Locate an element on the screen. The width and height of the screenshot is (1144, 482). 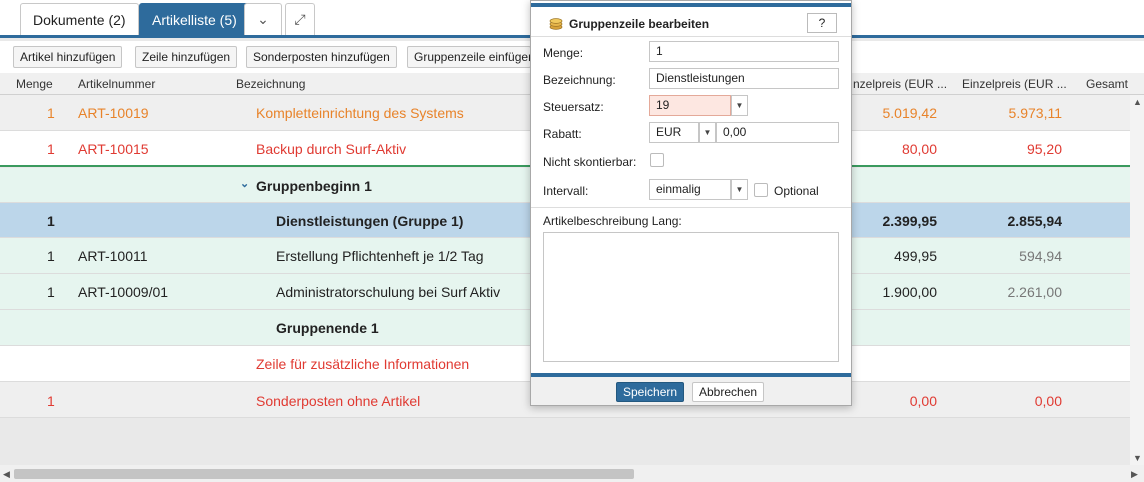
dialog-title: Gruppenzeile bearbeiten is located at coordinates (639, 24).